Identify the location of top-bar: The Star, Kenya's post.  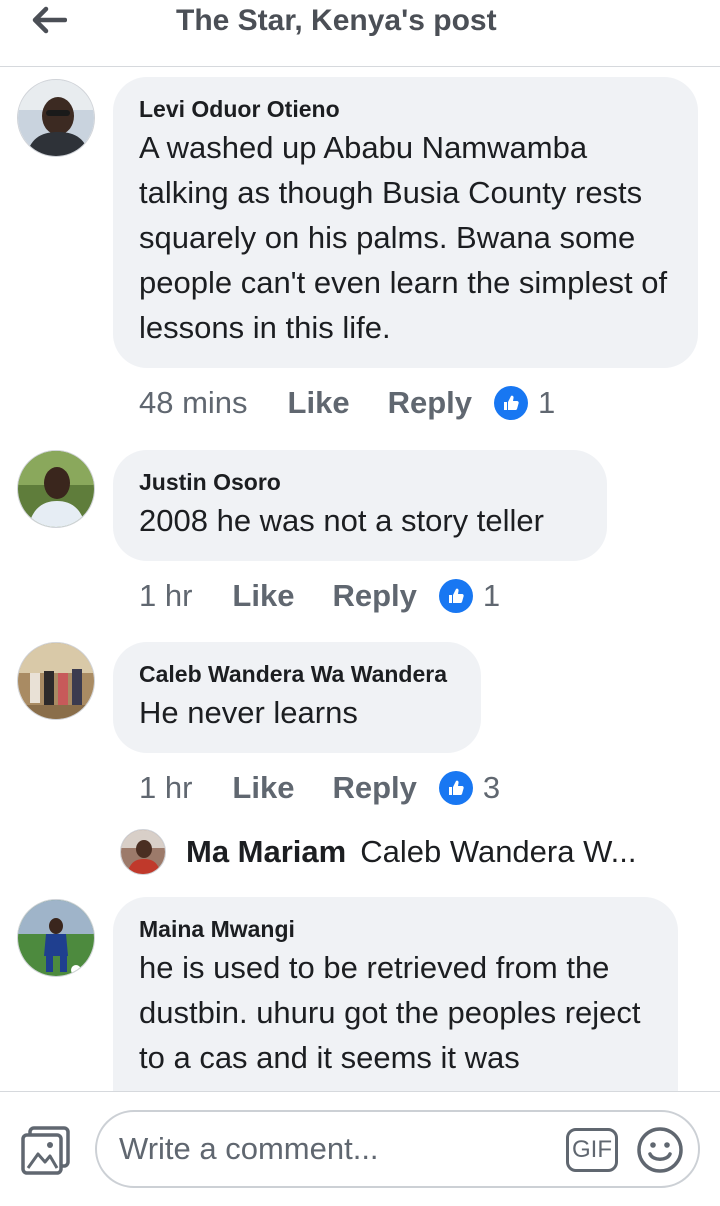
(360, 33).